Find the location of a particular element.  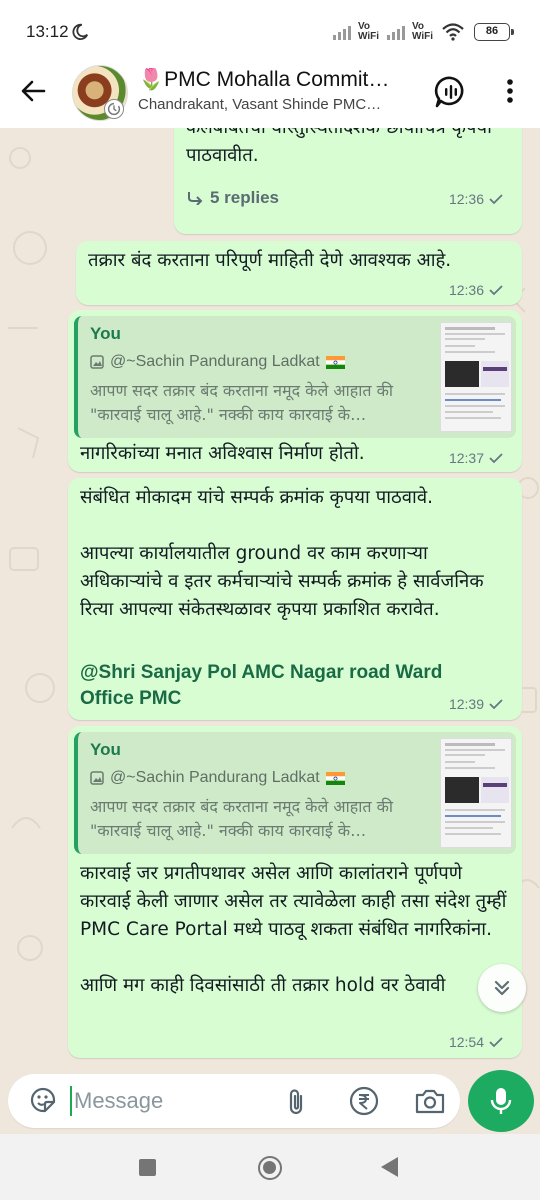

time-label: 12:39 is located at coordinates (466, 704).